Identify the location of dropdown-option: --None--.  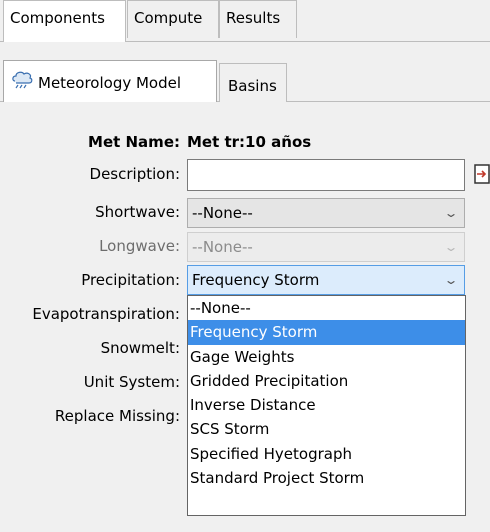
(326, 308).